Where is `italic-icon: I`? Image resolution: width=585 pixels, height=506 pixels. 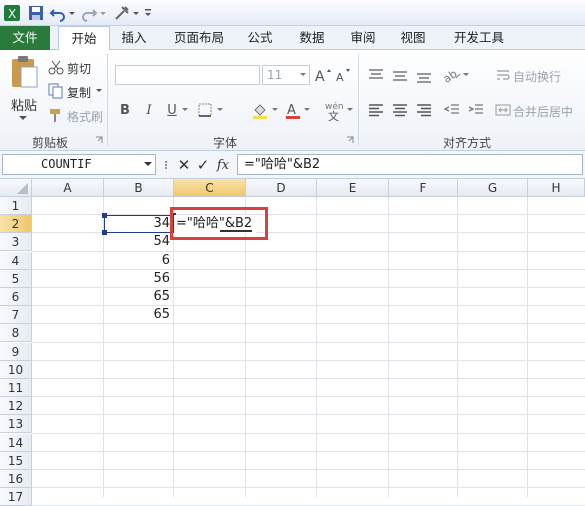
italic-icon: I is located at coordinates (149, 110).